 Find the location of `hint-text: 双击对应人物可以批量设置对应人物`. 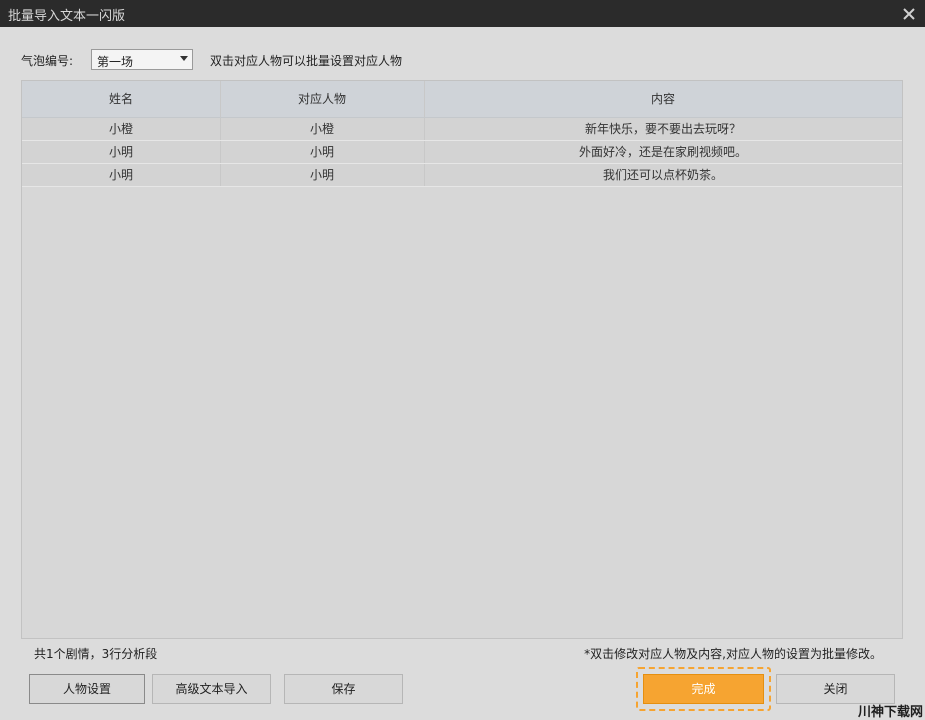

hint-text: 双击对应人物可以批量设置对应人物 is located at coordinates (306, 61).